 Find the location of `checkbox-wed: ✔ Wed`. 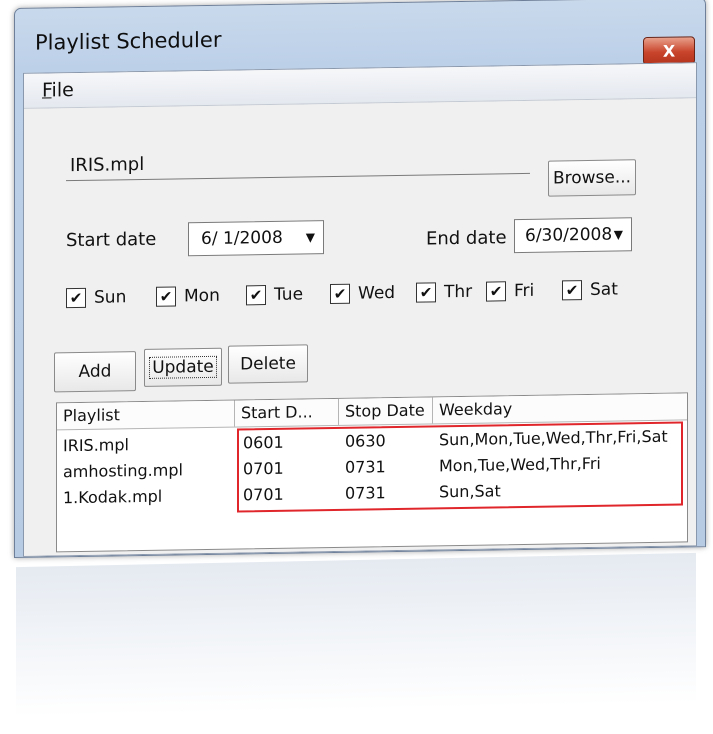

checkbox-wed: ✔ Wed is located at coordinates (363, 294).